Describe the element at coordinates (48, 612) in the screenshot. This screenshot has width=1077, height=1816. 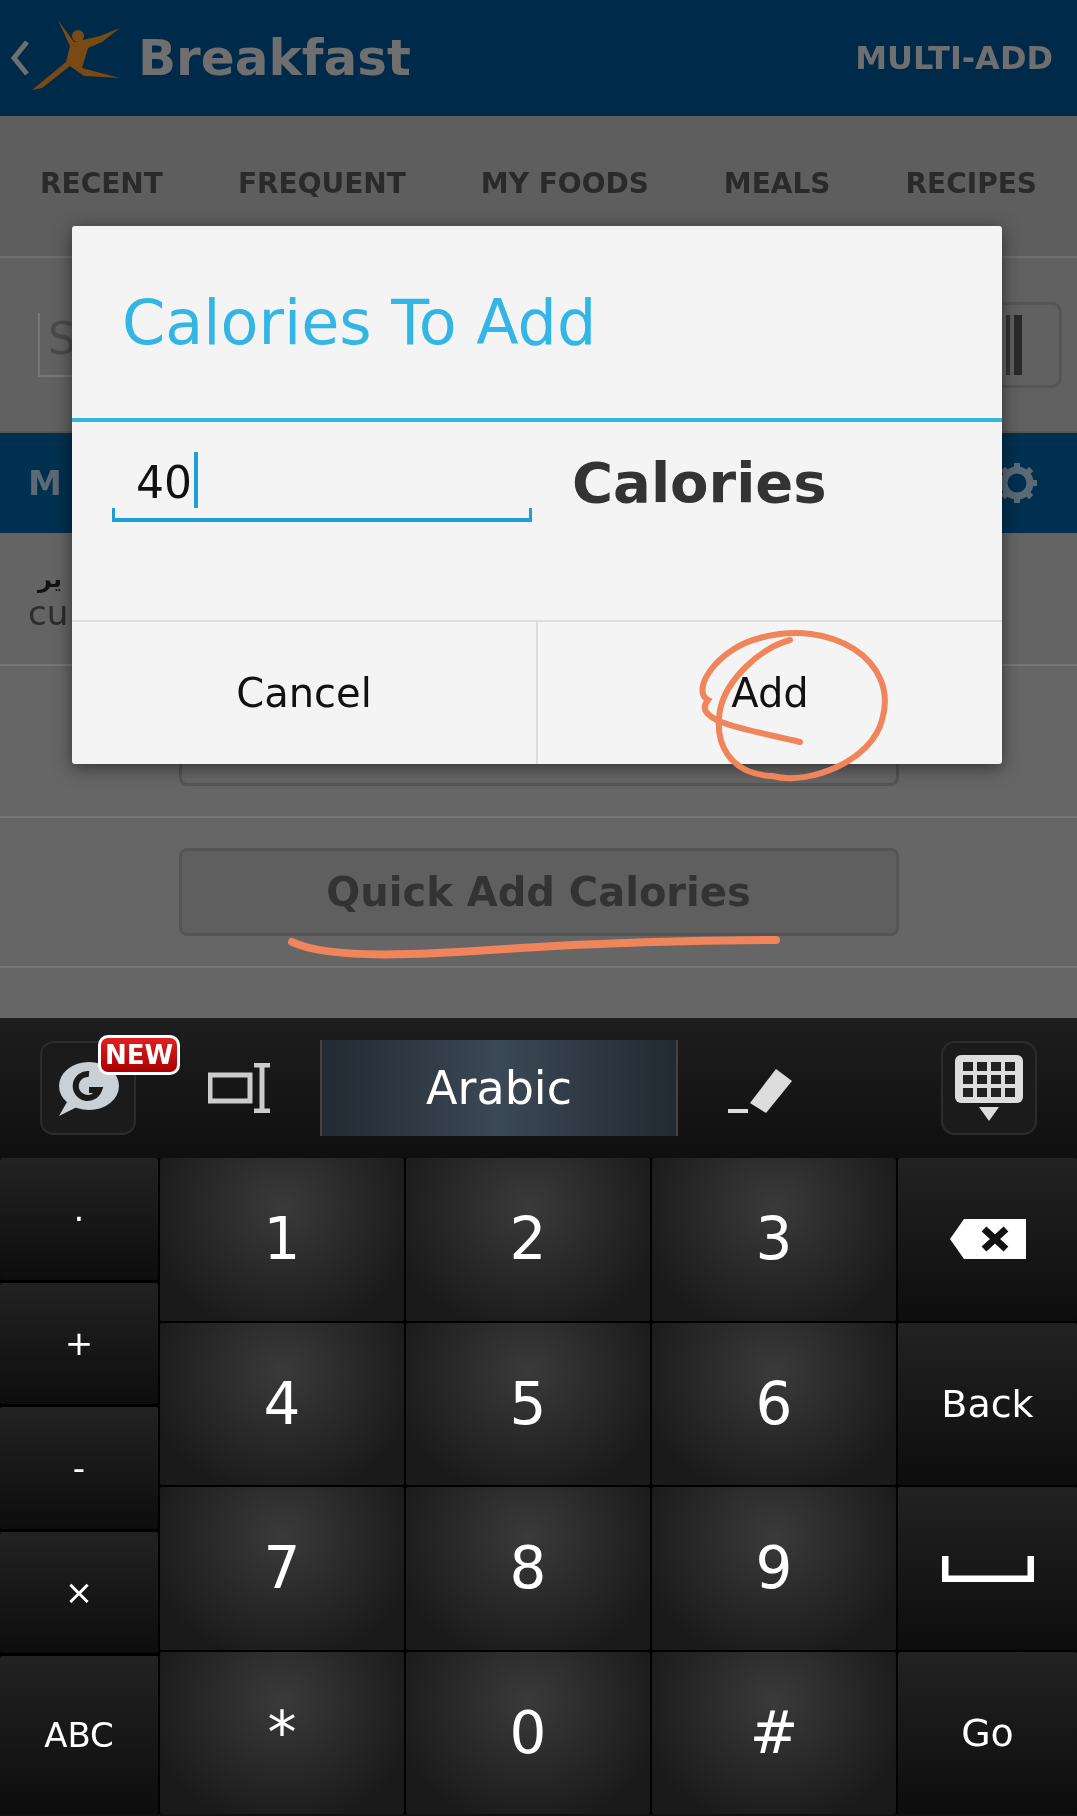
I see `food-detail: cu` at that location.